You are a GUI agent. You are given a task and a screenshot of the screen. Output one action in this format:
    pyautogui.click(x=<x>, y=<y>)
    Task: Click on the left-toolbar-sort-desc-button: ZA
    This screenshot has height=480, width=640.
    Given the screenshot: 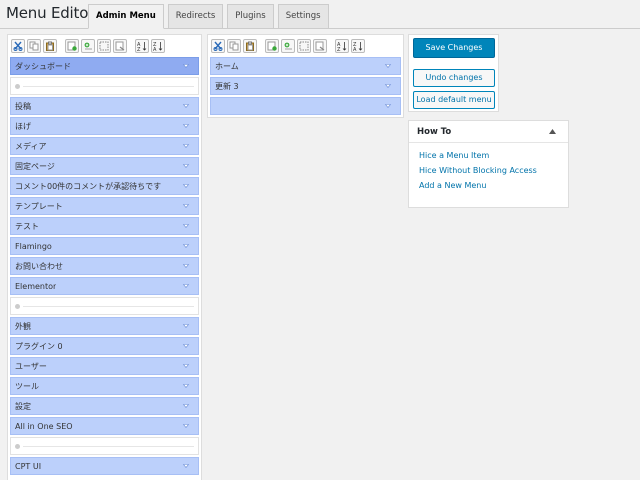 What is the action you would take?
    pyautogui.click(x=158, y=46)
    